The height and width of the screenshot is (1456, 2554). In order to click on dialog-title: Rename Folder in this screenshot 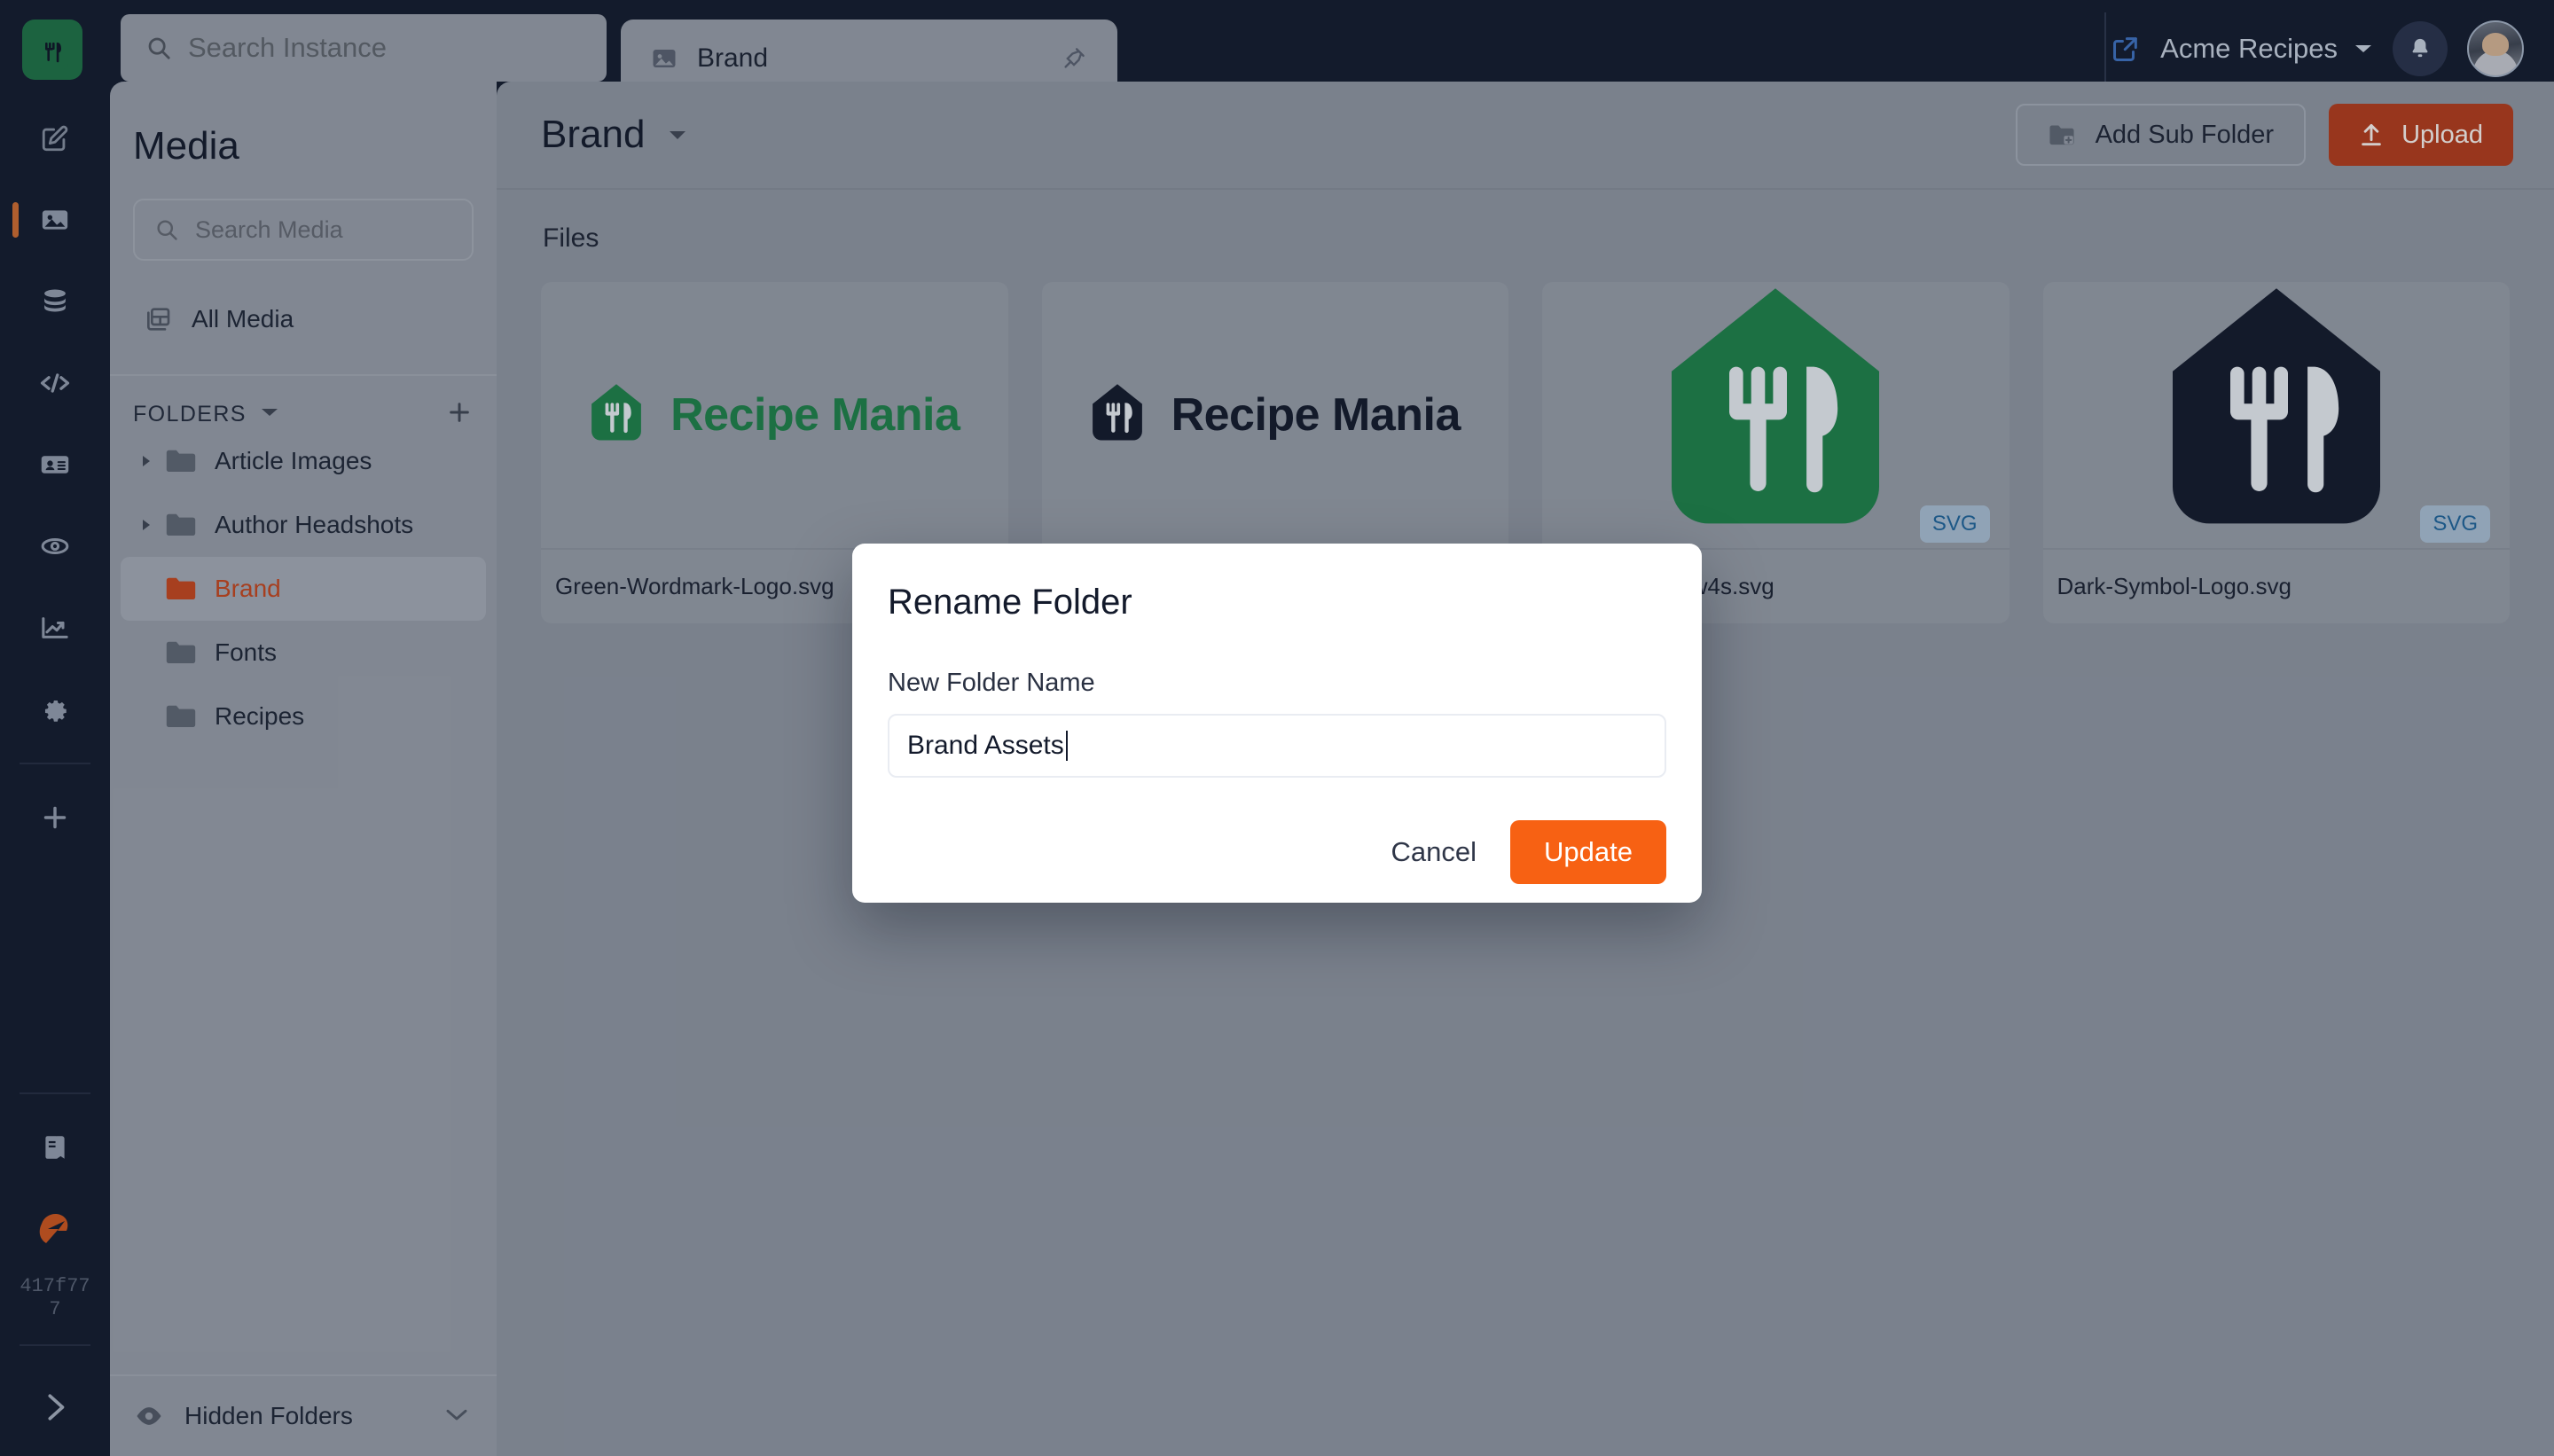, I will do `click(1010, 602)`.